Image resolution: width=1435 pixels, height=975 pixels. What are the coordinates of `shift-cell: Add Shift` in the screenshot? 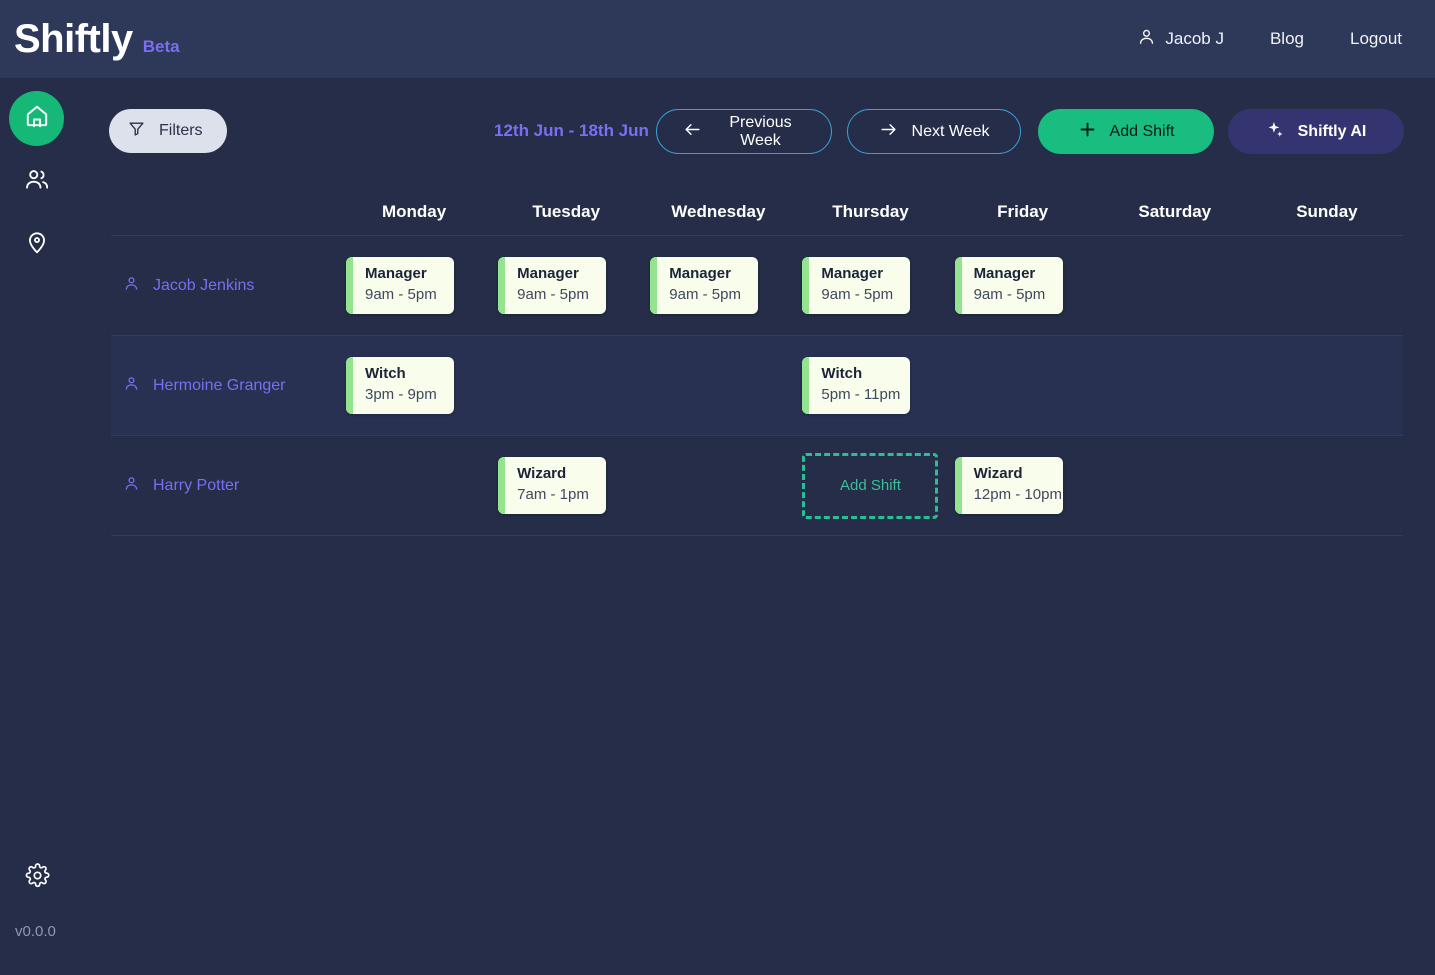 It's located at (870, 485).